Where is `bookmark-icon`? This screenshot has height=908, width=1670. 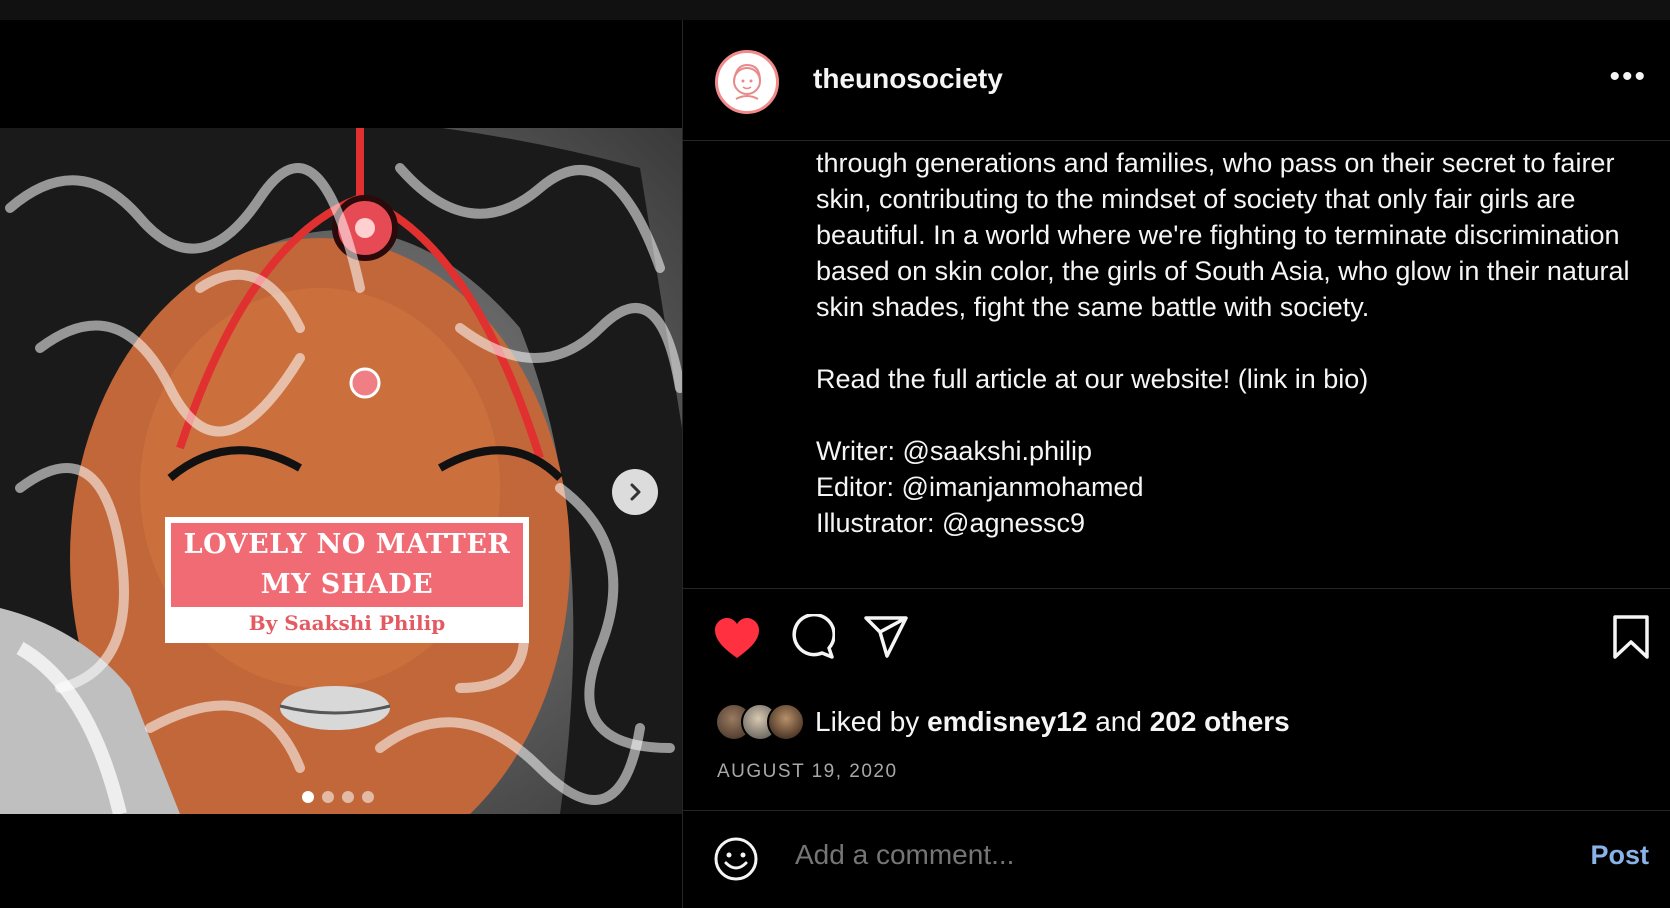 bookmark-icon is located at coordinates (1631, 637).